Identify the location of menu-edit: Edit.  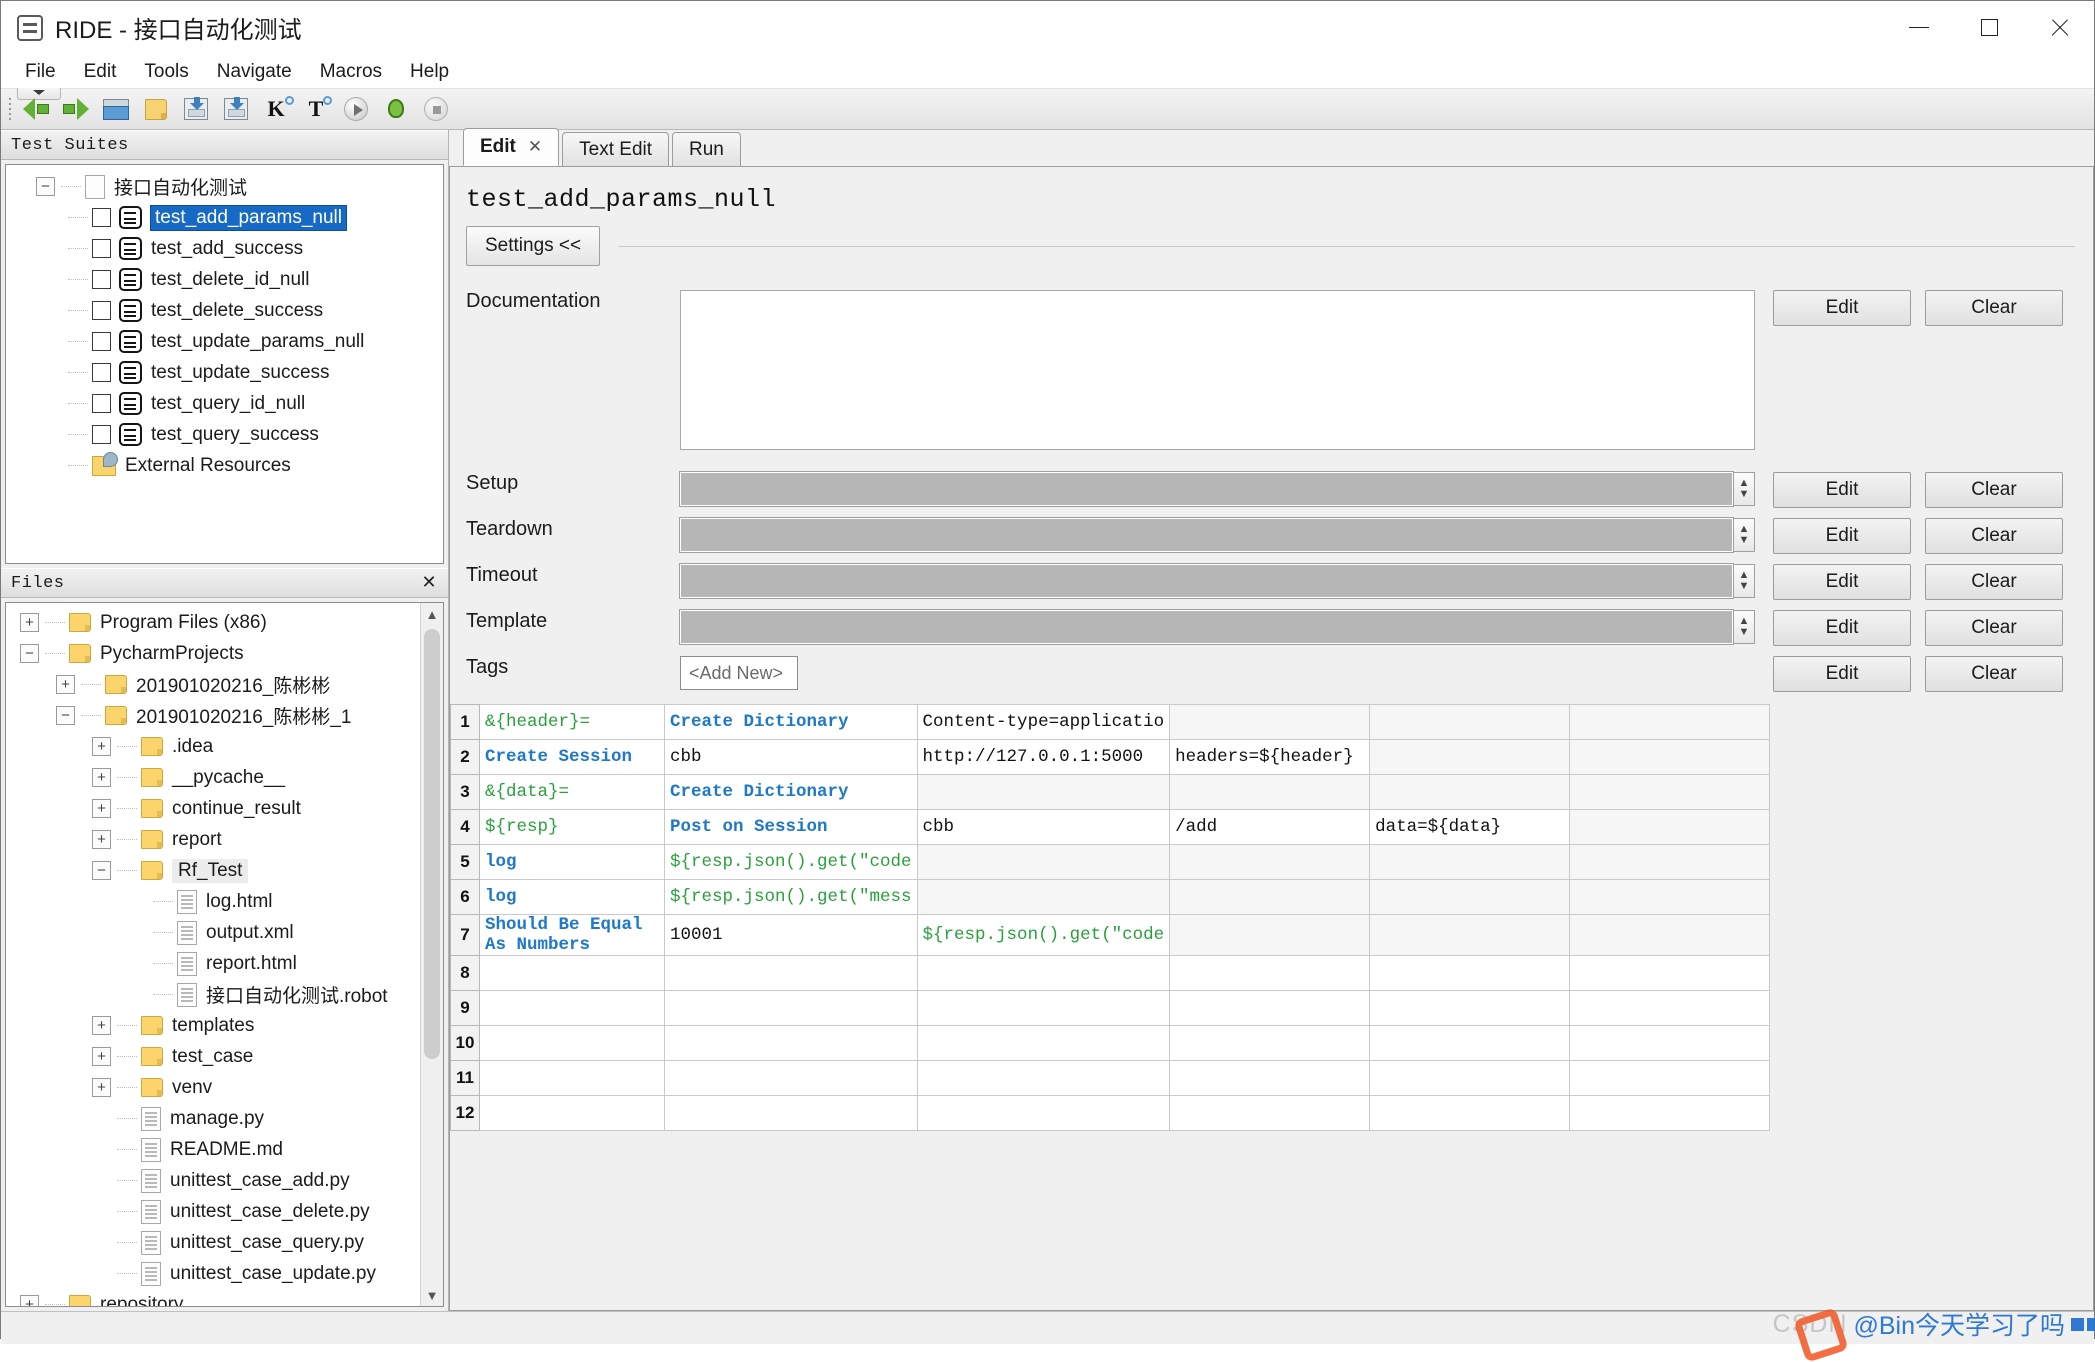
(100, 72).